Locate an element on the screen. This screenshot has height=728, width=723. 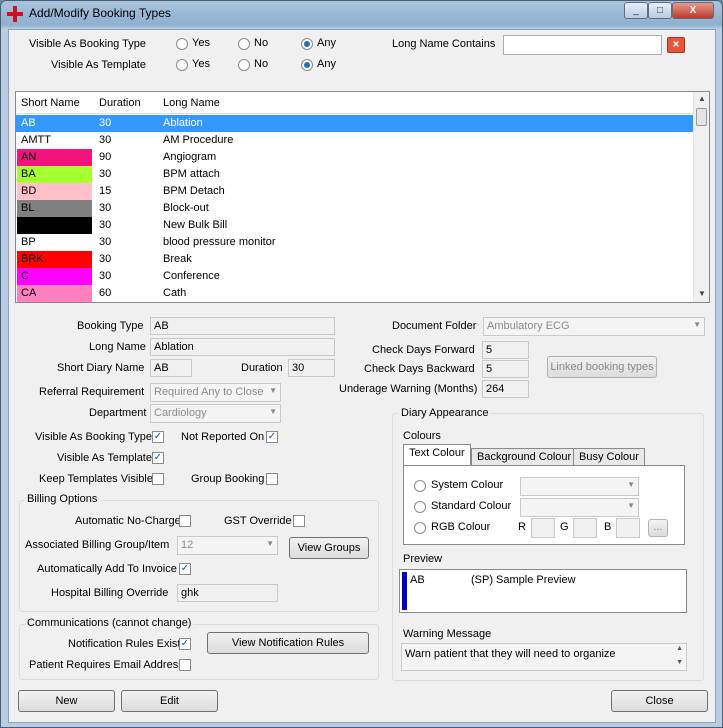
tab-busy-colour: Busy Colour is located at coordinates (609, 457).